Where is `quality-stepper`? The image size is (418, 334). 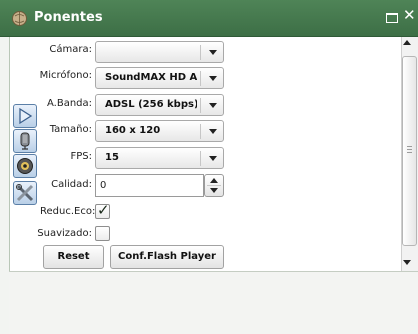
quality-stepper is located at coordinates (214, 185).